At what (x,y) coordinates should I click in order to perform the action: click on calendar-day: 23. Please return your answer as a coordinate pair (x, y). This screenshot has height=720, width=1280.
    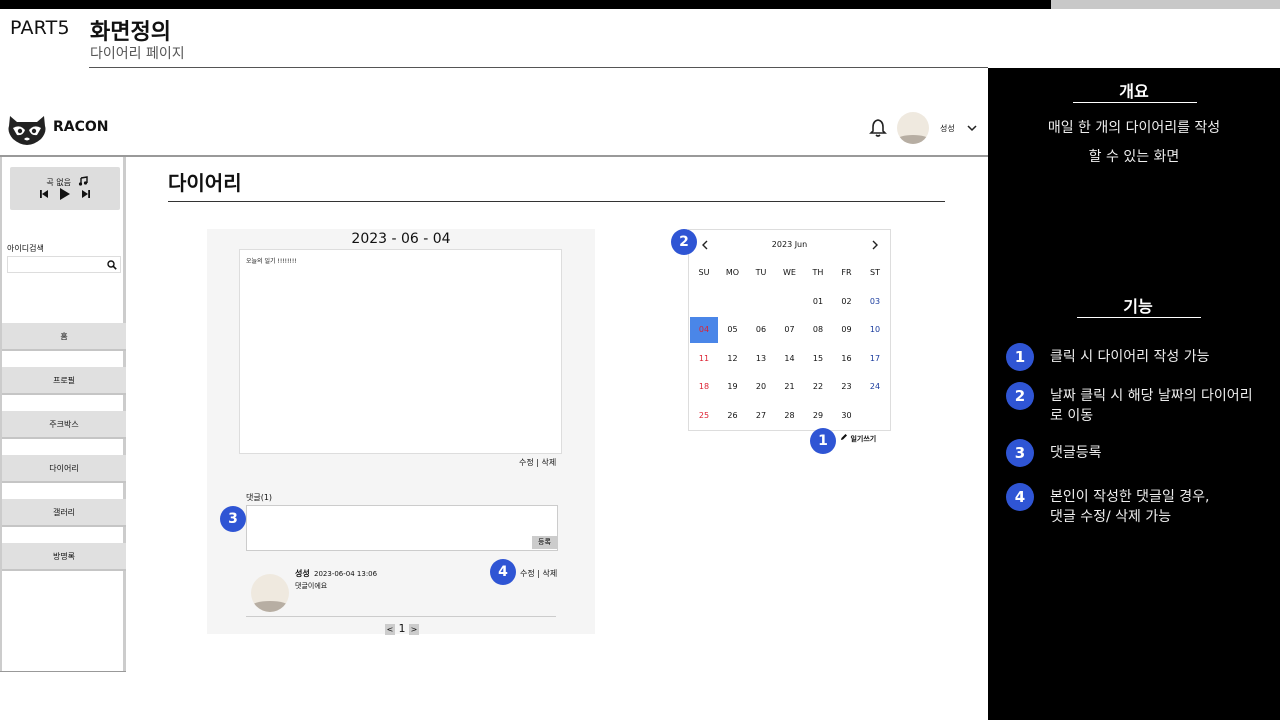
    Looking at the image, I should click on (847, 387).